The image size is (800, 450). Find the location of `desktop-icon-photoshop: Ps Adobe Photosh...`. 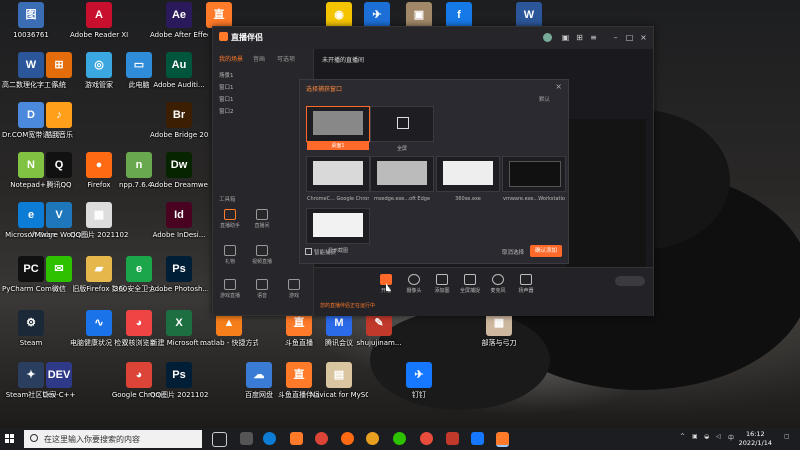

desktop-icon-photoshop: Ps Adobe Photosh... is located at coordinates (179, 274).